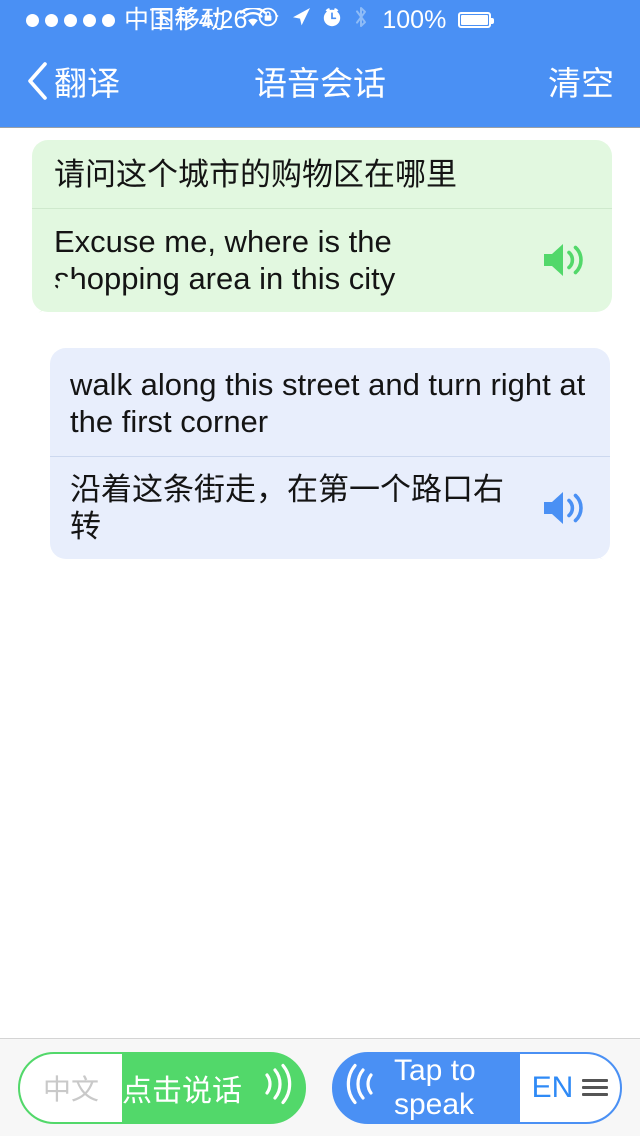  Describe the element at coordinates (255, 174) in the screenshot. I see `message-primary-text: 请问这个城市的购物区在哪里` at that location.